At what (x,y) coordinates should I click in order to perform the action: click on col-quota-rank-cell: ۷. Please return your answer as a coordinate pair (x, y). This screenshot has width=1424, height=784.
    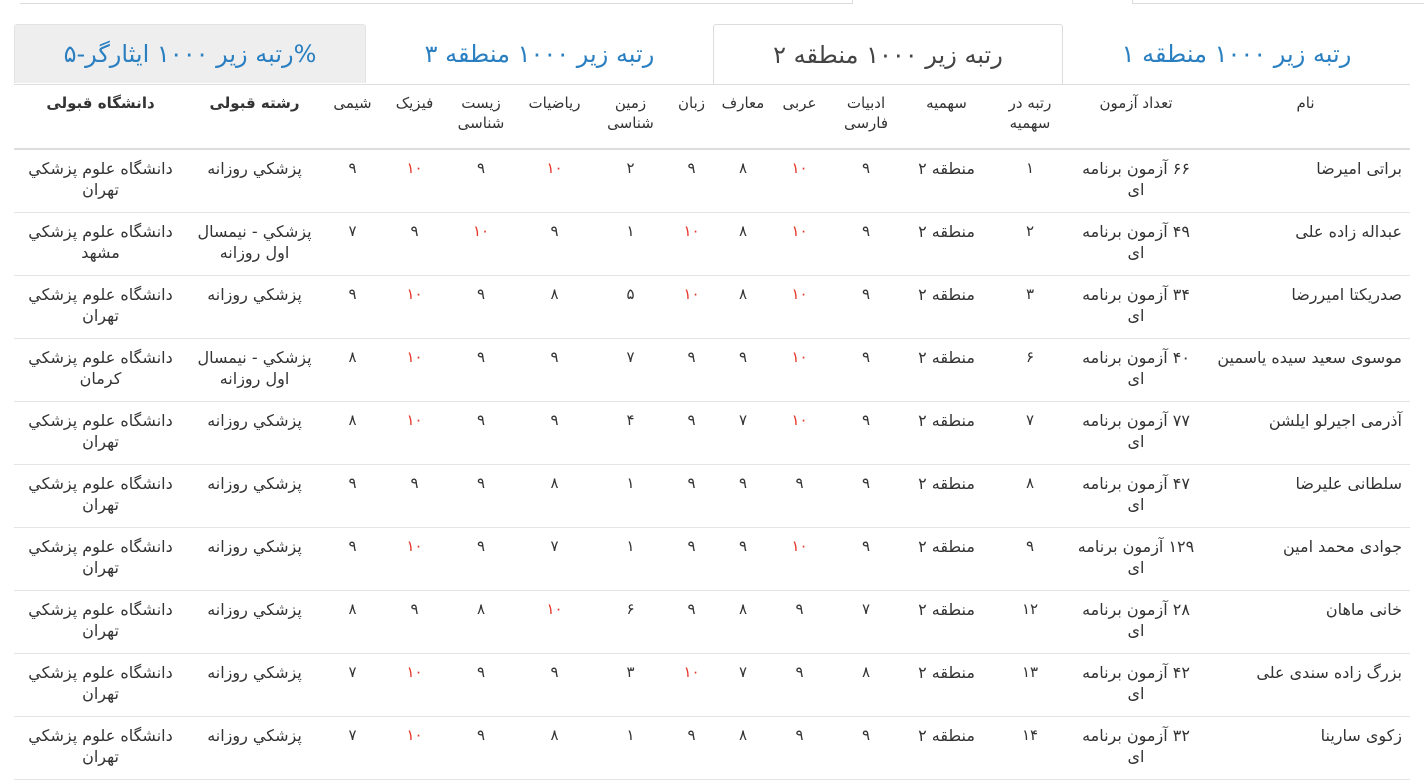
    Looking at the image, I should click on (1030, 433).